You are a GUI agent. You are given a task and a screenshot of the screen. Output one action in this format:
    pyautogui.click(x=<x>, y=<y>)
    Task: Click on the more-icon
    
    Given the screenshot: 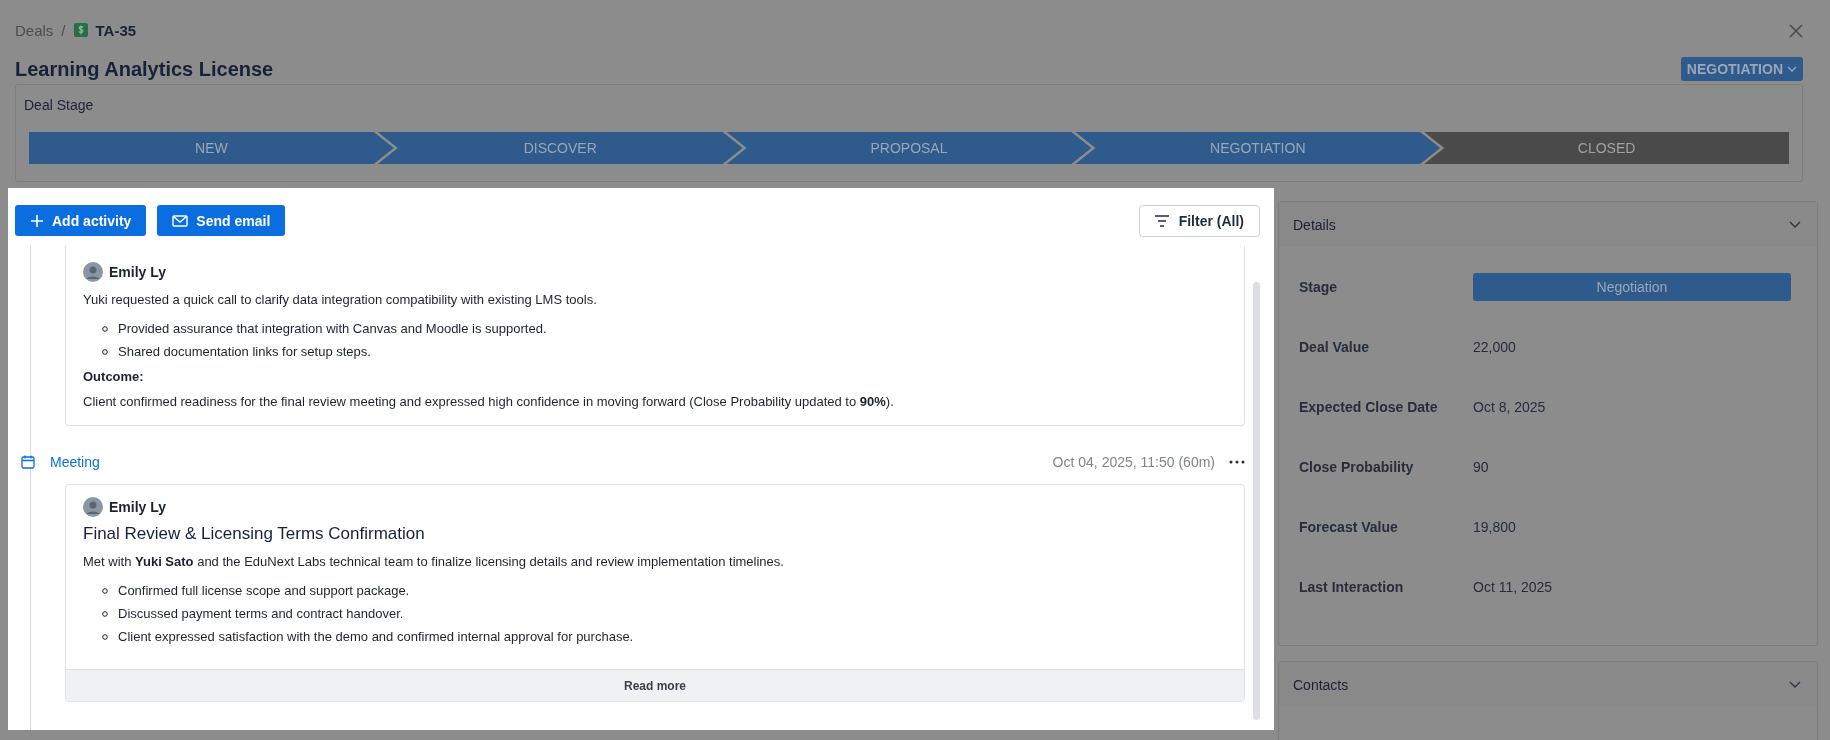 What is the action you would take?
    pyautogui.click(x=1237, y=462)
    